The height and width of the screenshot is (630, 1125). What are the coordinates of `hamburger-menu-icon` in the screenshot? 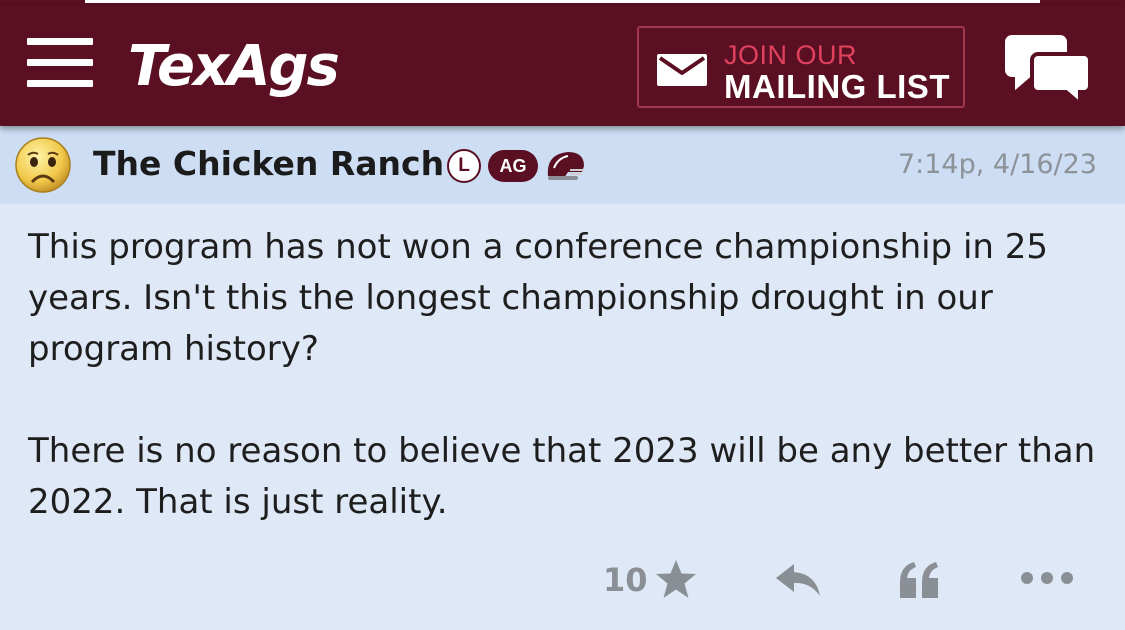 It's located at (60, 63).